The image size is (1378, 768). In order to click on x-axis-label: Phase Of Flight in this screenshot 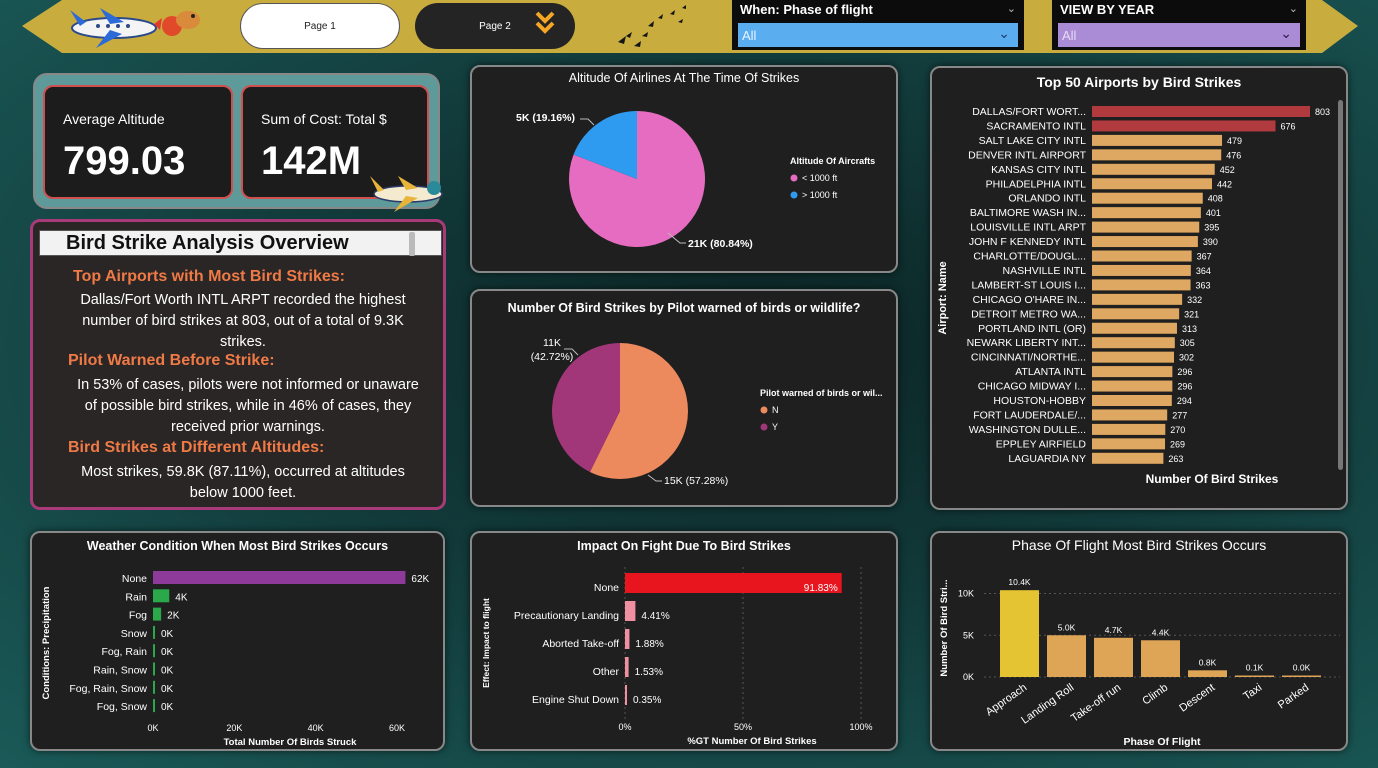, I will do `click(1162, 742)`.